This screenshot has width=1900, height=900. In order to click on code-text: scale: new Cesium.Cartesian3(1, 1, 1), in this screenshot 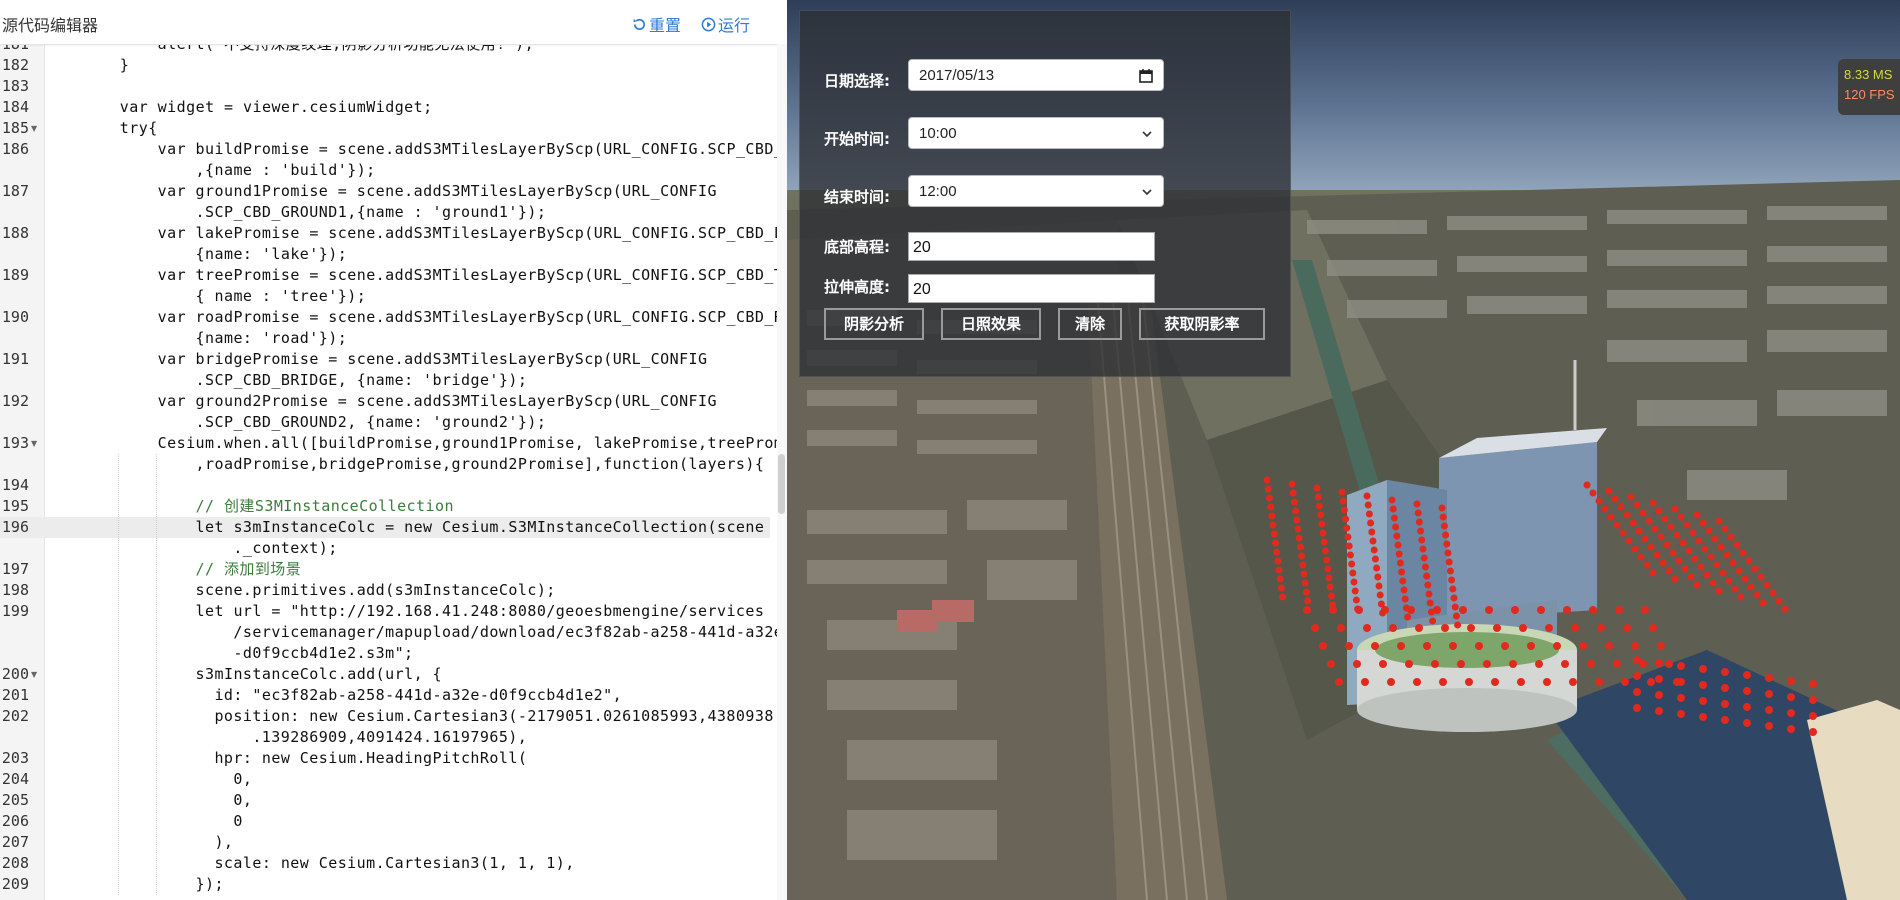, I will do `click(394, 863)`.